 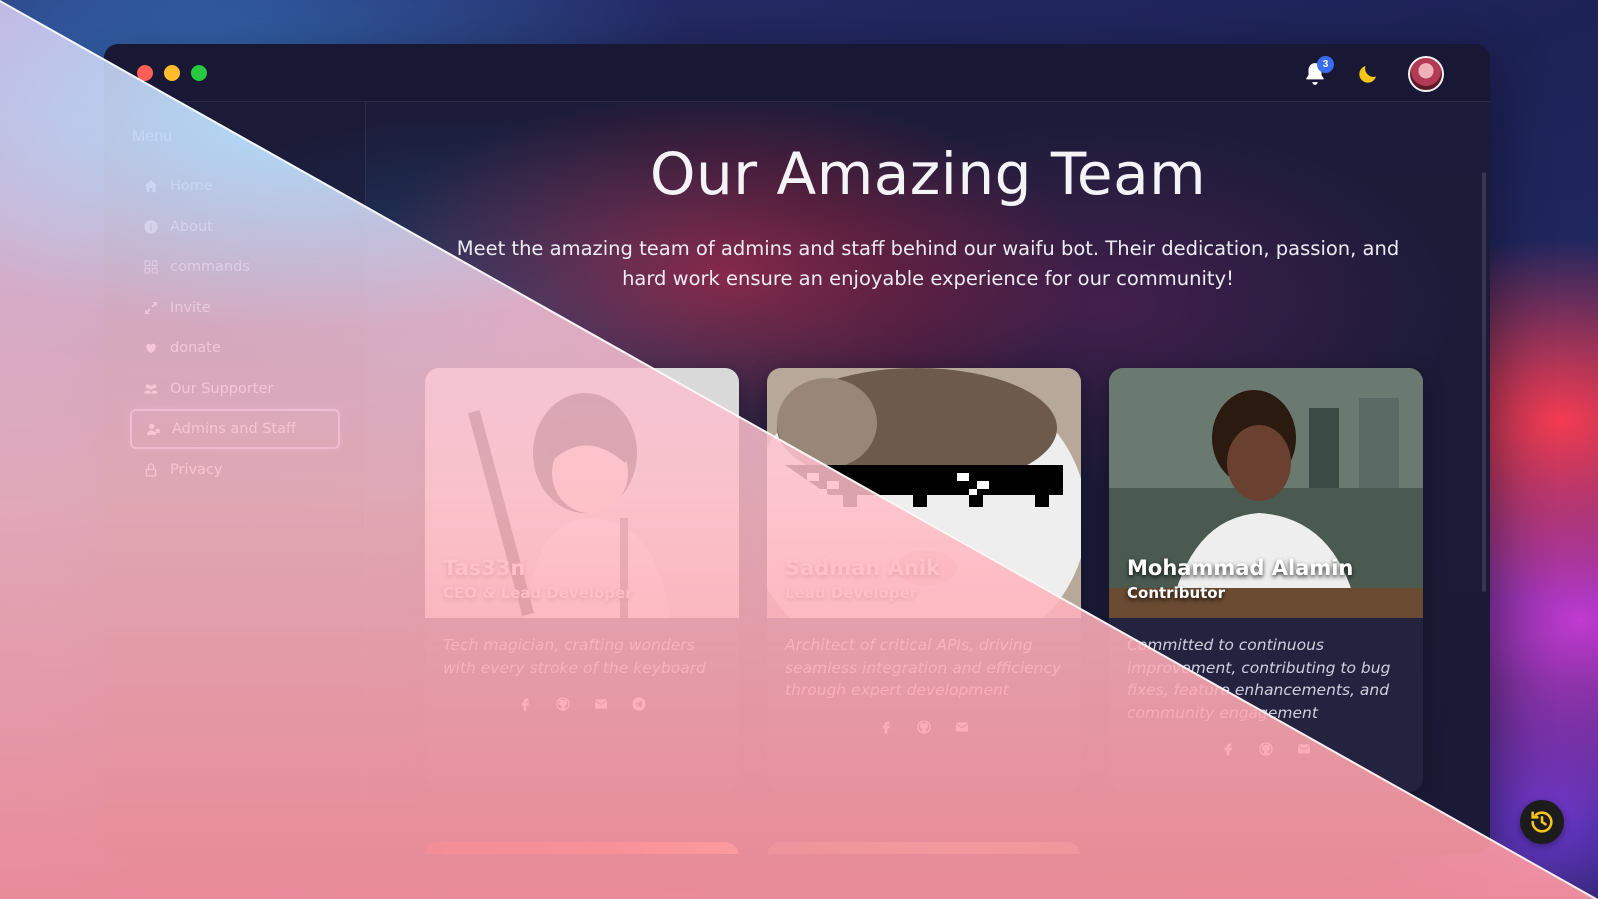 I want to click on notification-badge: 3, so click(x=1325, y=64).